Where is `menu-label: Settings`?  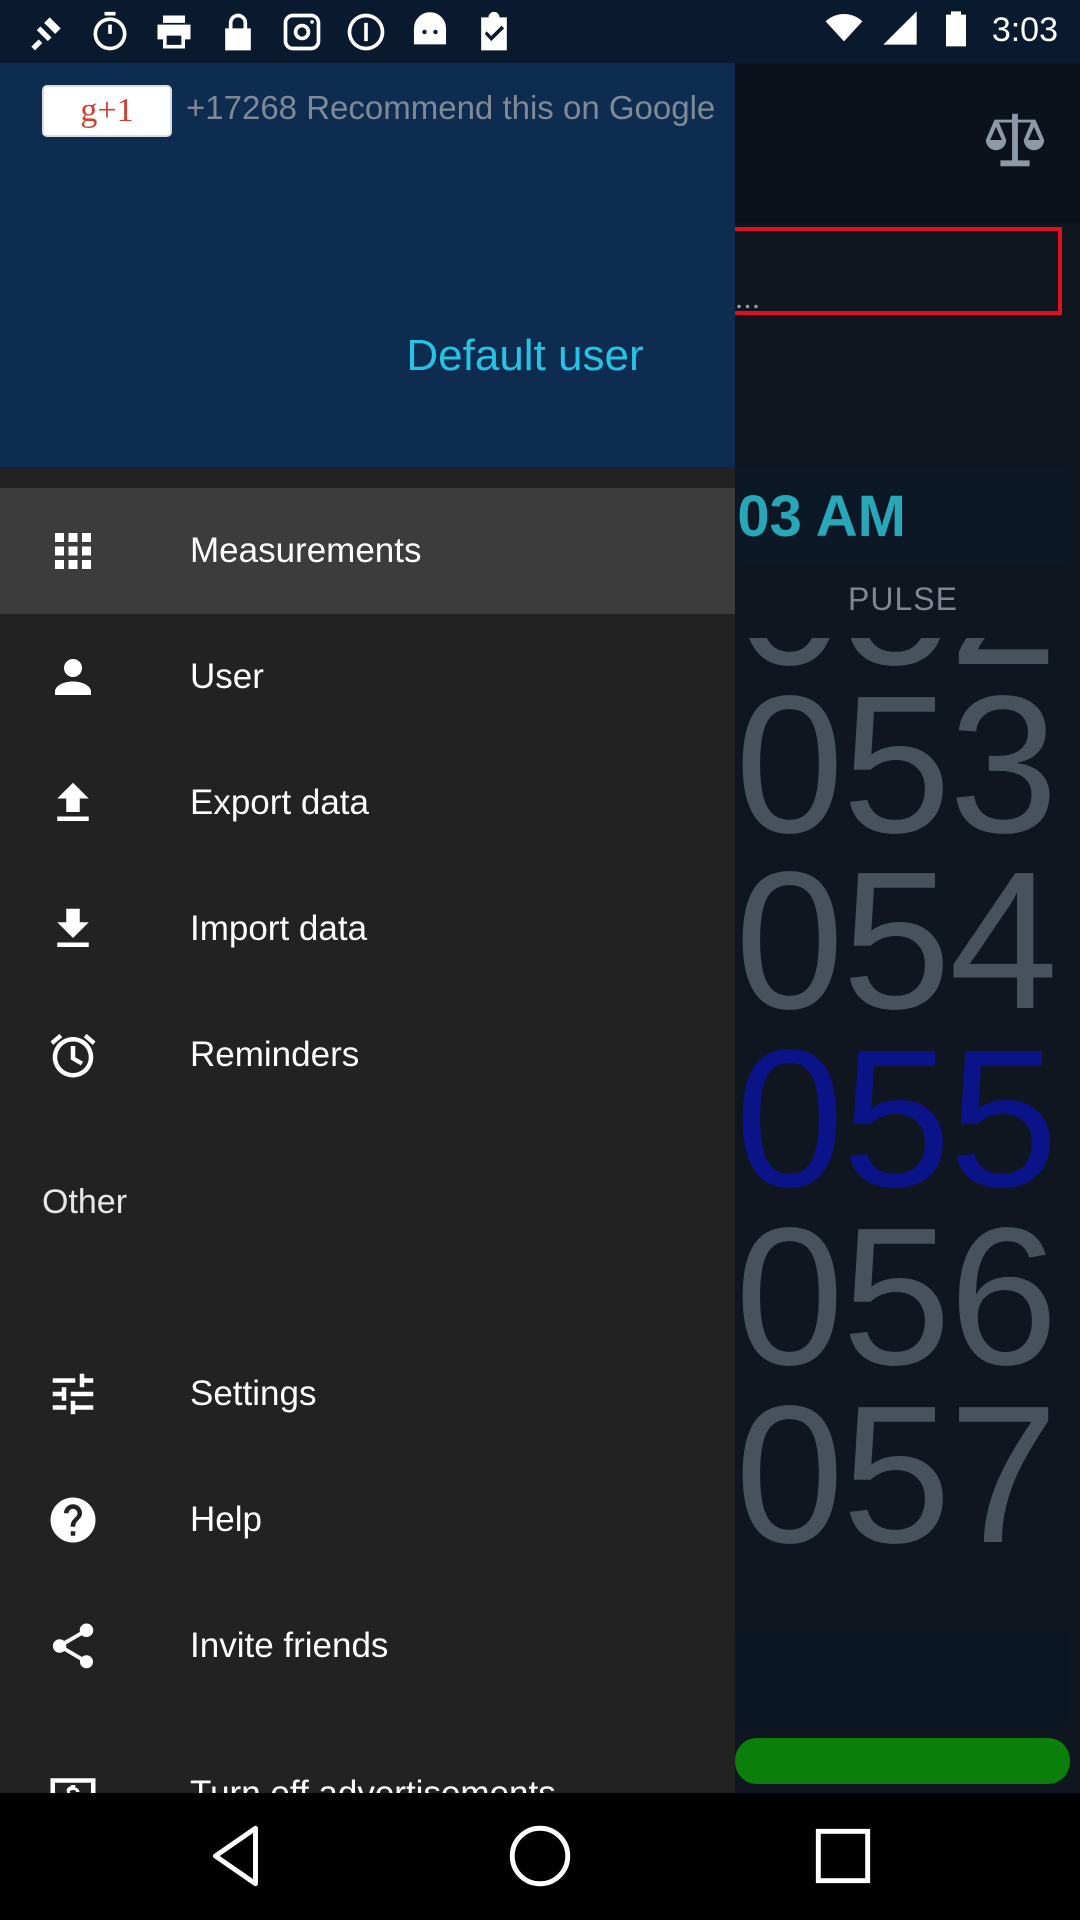
menu-label: Settings is located at coordinates (253, 1393).